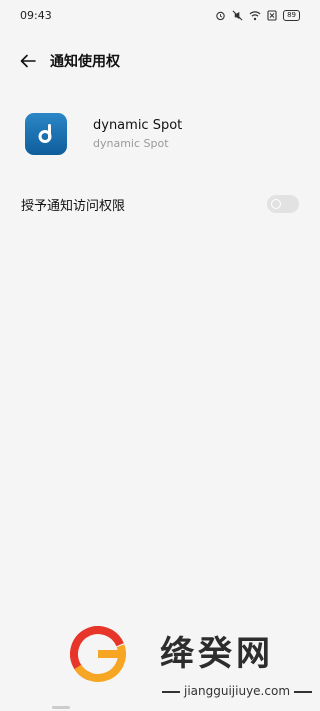 This screenshot has width=320, height=711. I want to click on back-arrow-icon, so click(28, 61).